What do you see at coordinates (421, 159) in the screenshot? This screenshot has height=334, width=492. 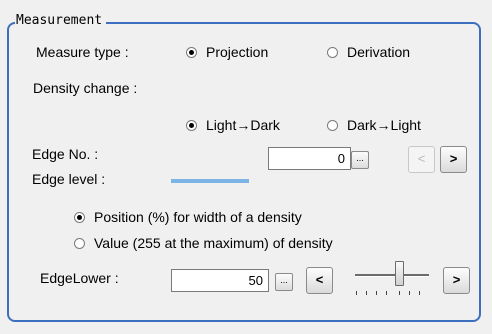 I see `edge-no-prev-button: <` at bounding box center [421, 159].